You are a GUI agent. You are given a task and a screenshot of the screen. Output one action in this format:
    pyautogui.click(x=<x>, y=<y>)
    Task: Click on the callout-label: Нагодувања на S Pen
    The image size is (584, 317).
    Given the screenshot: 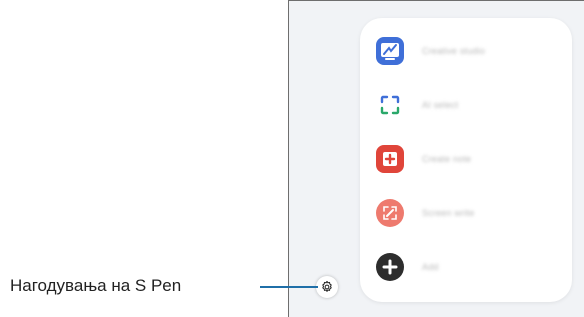 What is the action you would take?
    pyautogui.click(x=96, y=285)
    